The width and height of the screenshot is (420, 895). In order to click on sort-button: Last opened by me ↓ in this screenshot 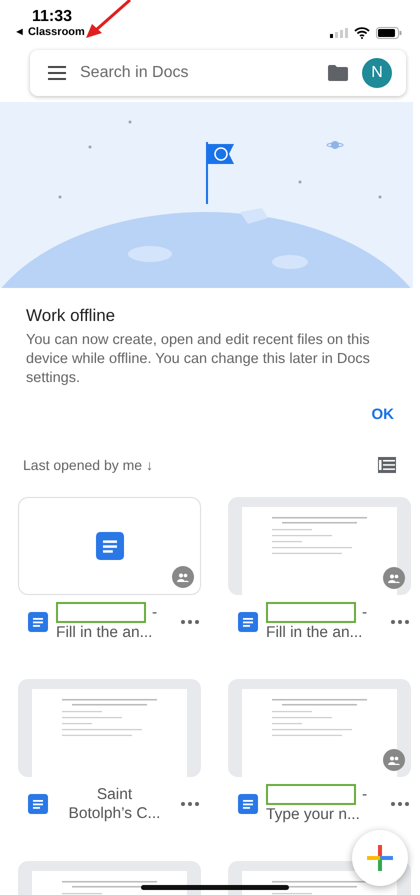, I will do `click(88, 465)`.